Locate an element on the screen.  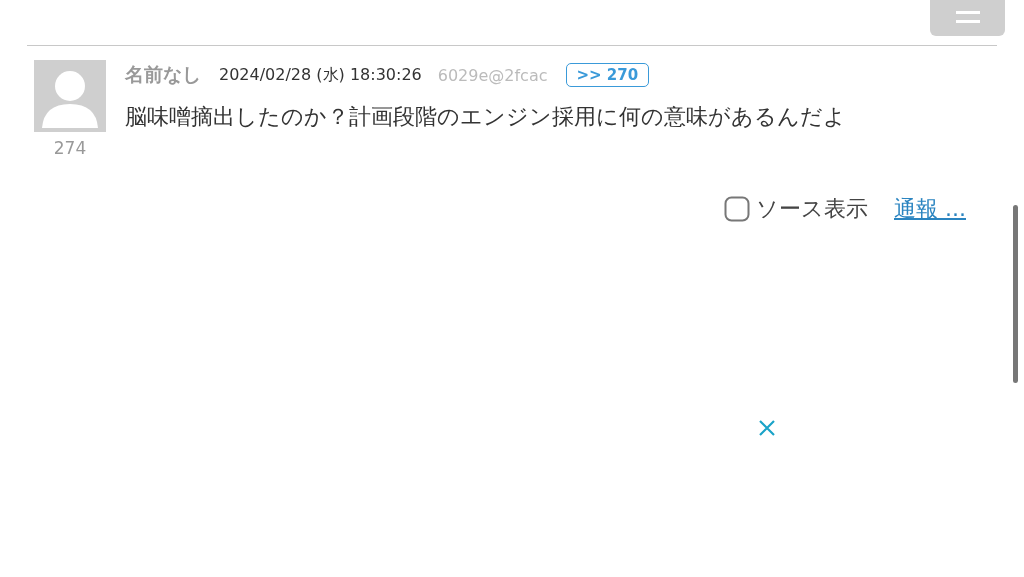
close-icon is located at coordinates (767, 428).